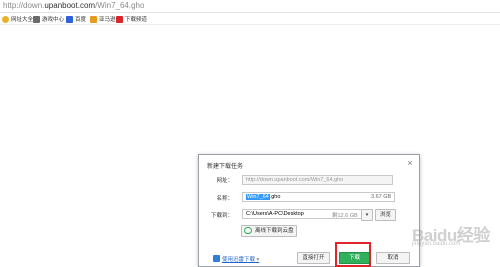 Image resolution: width=500 pixels, height=267 pixels. What do you see at coordinates (313, 258) in the screenshot?
I see `open-directly-button: 直接打开` at bounding box center [313, 258].